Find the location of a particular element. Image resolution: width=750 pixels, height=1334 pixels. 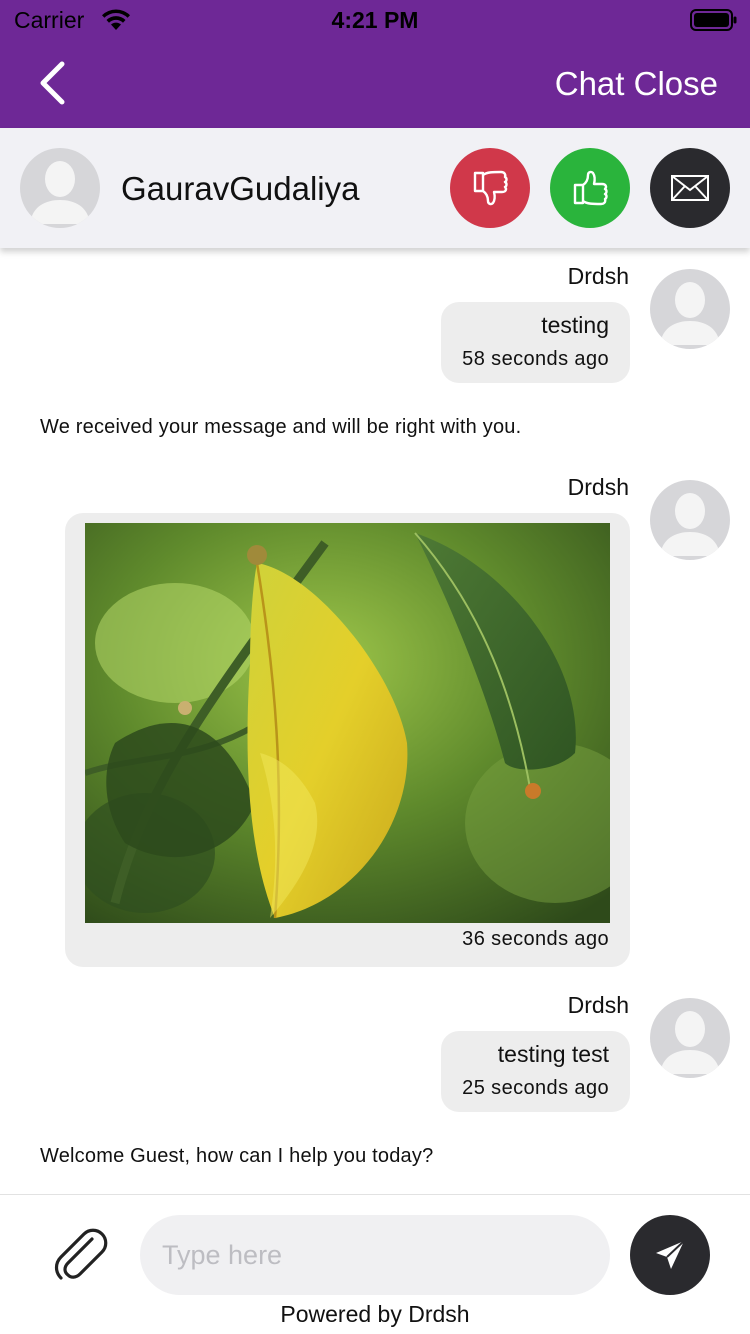

back-chevron-icon is located at coordinates (52, 83).